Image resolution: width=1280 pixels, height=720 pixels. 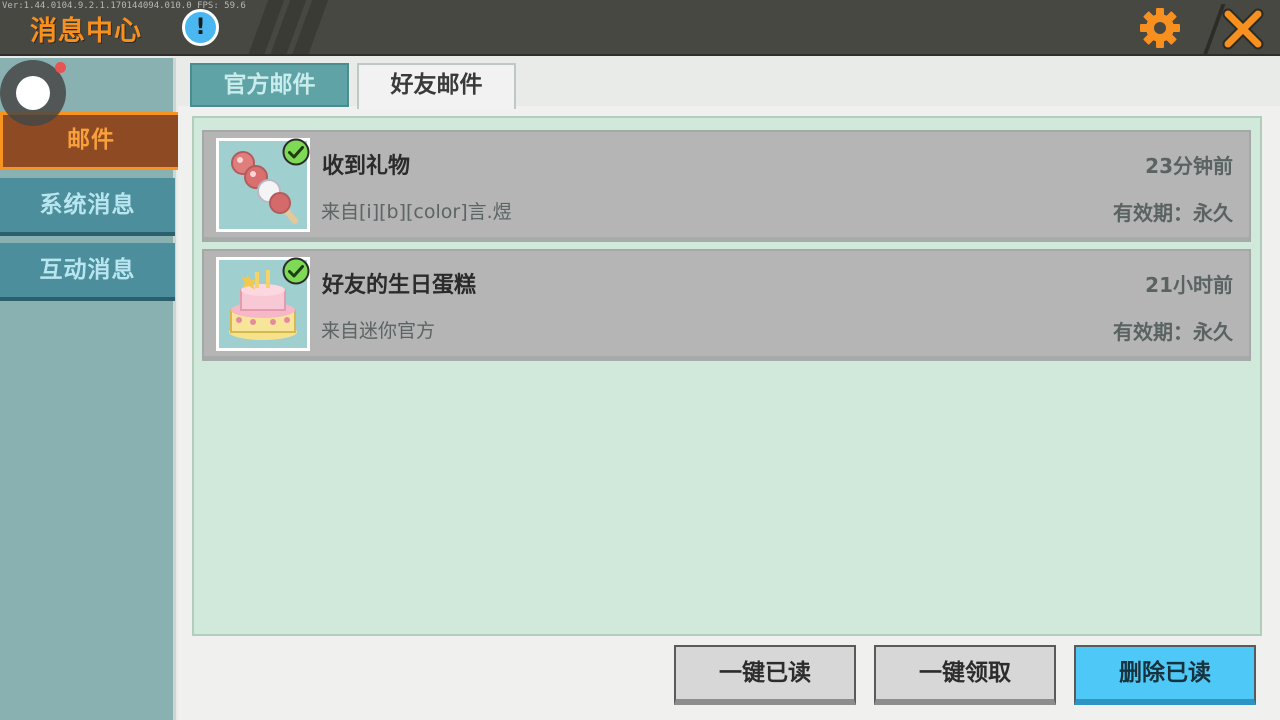 I want to click on sidebar-item-system-messages: 系统消息, so click(x=87, y=207).